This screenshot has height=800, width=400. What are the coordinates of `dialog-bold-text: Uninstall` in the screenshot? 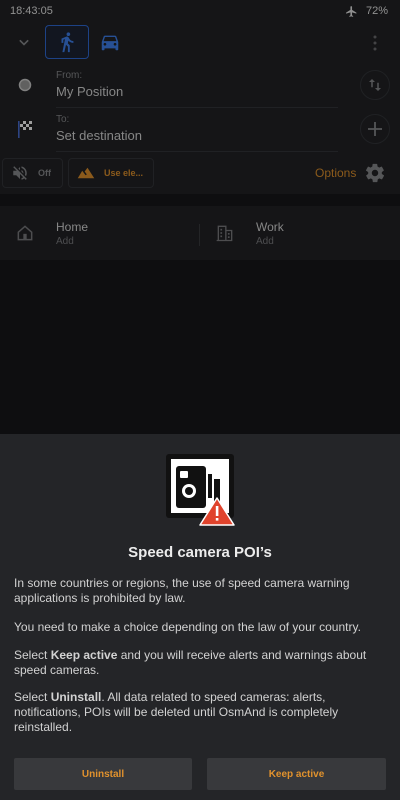 It's located at (76, 697).